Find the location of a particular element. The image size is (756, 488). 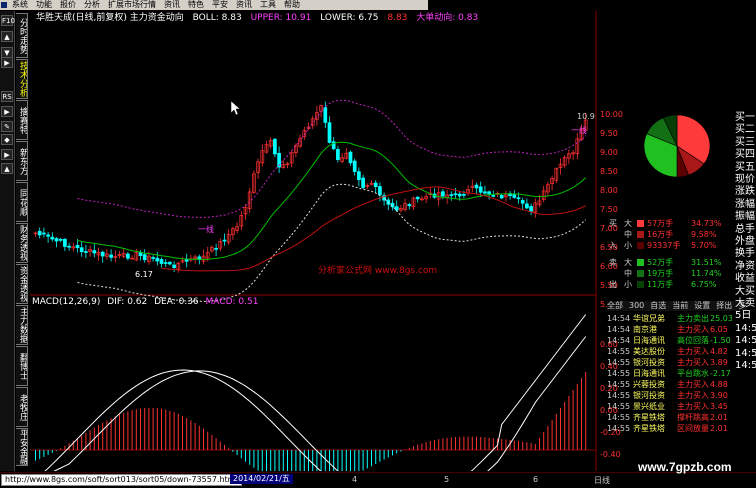

tick-tab: 设置 is located at coordinates (702, 305).